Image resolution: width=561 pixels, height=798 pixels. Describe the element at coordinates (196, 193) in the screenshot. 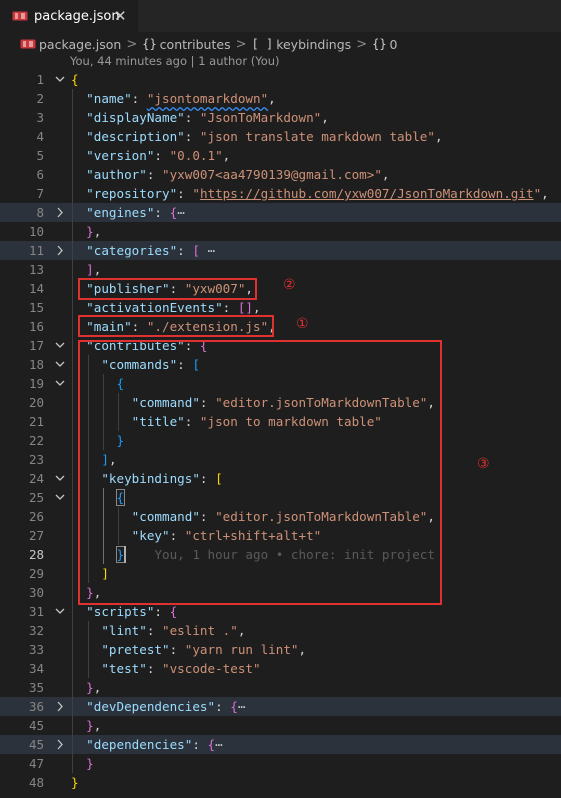

I see `json-quote: "` at that location.